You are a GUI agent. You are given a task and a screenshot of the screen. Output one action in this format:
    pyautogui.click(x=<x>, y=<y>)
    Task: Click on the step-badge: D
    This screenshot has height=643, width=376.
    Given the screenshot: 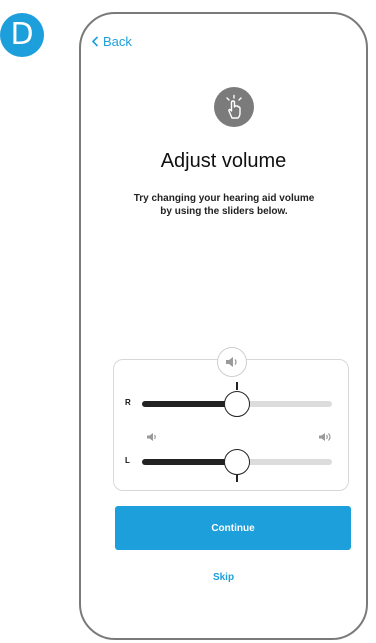 What is the action you would take?
    pyautogui.click(x=22, y=35)
    